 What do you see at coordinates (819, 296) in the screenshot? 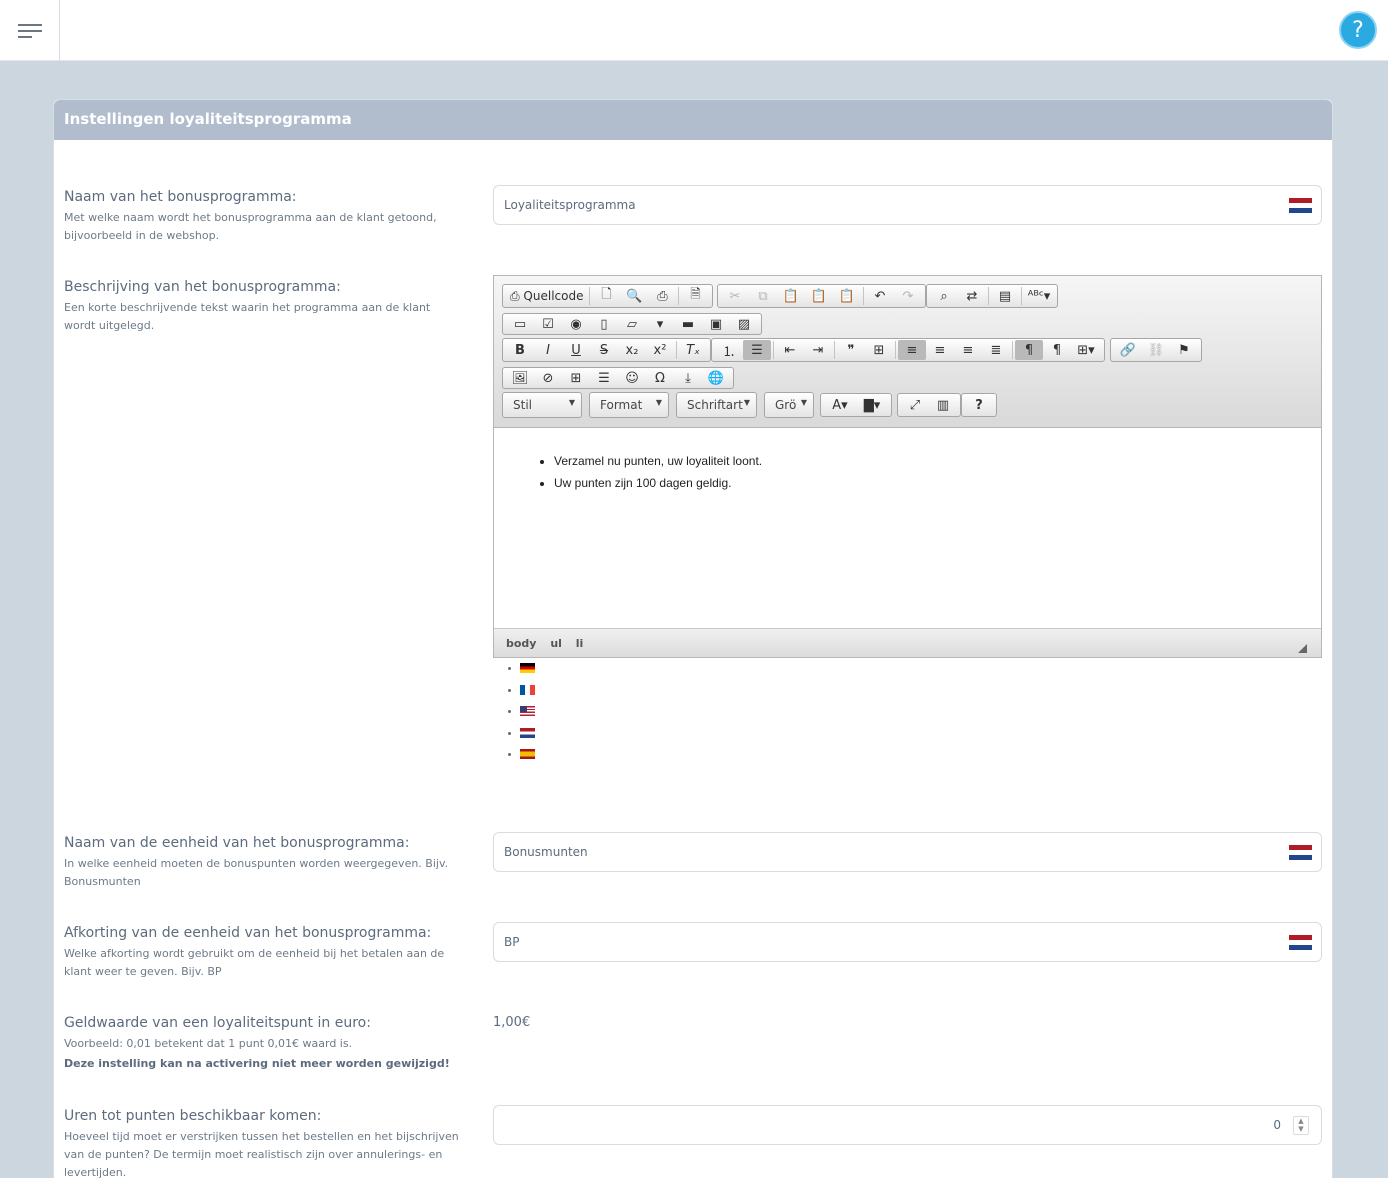
I see `paste-text-icon: 📋` at bounding box center [819, 296].